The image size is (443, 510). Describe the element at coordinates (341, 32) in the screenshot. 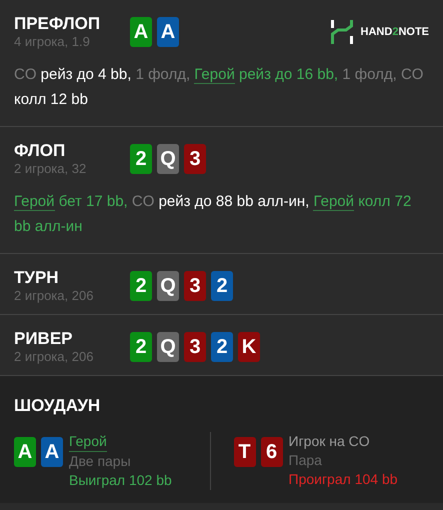

I see `logo-icon` at that location.